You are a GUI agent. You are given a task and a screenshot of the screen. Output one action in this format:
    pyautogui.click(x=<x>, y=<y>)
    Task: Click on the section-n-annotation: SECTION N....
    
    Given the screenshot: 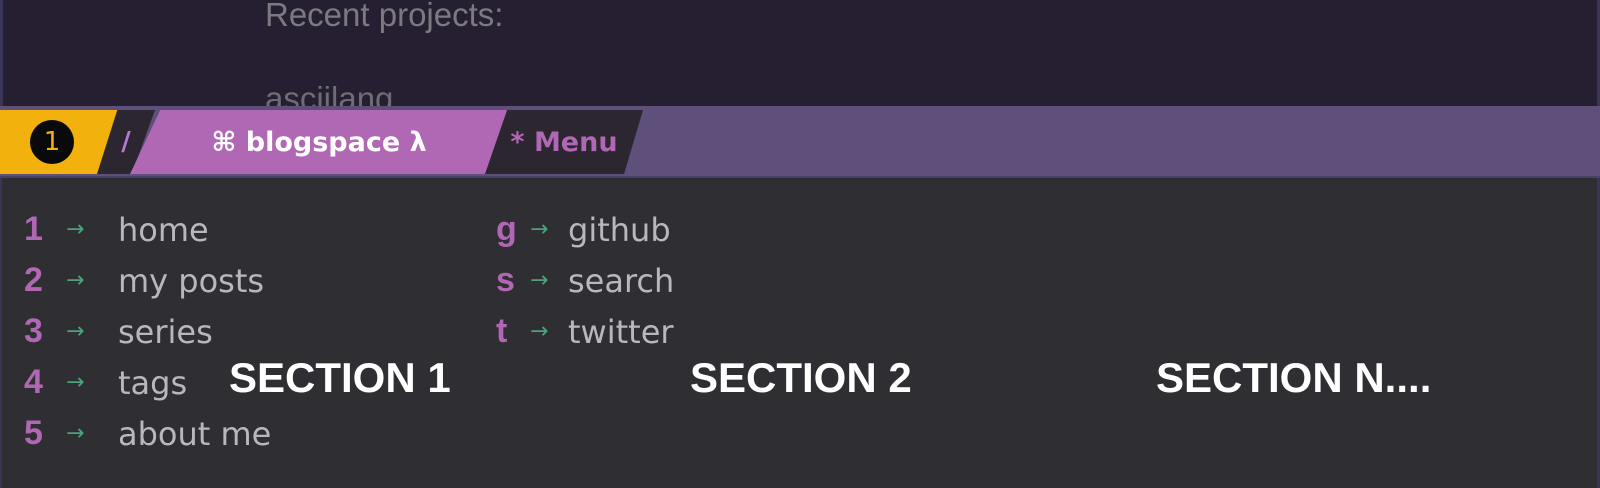 What is the action you would take?
    pyautogui.click(x=1294, y=377)
    